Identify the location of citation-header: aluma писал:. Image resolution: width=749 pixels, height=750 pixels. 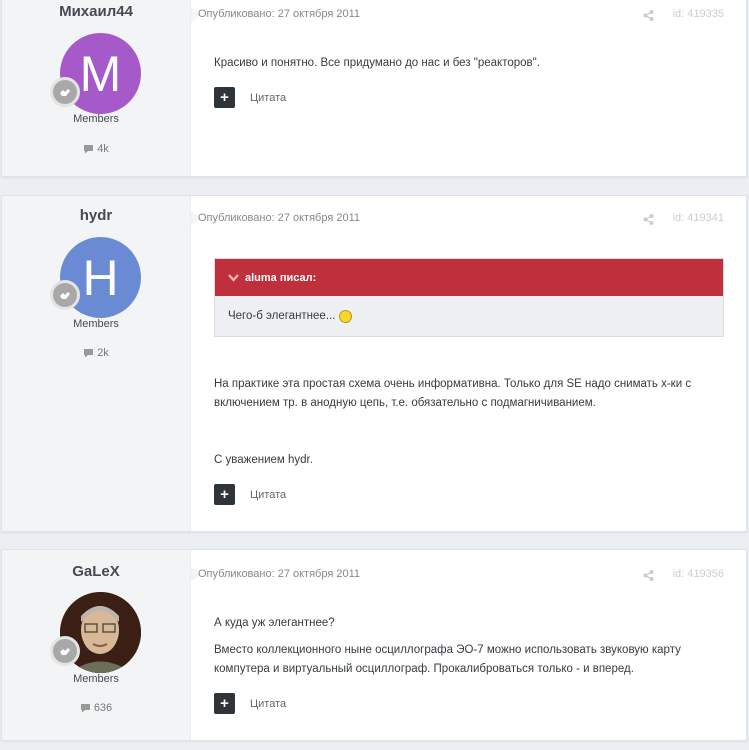
(469, 277).